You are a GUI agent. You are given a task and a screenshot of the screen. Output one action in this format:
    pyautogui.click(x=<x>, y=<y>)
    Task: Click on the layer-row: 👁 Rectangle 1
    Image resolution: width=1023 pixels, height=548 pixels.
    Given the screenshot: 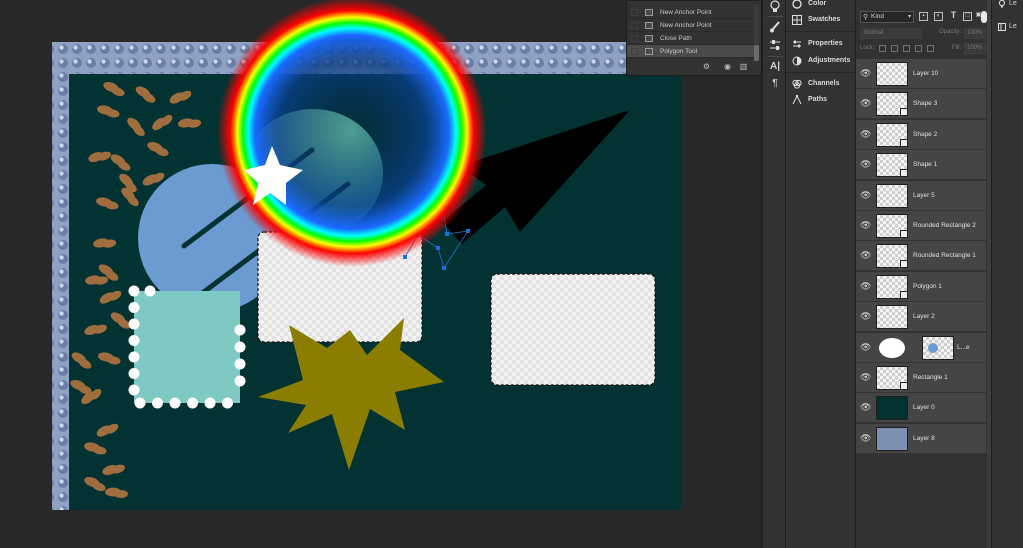 What is the action you would take?
    pyautogui.click(x=921, y=378)
    